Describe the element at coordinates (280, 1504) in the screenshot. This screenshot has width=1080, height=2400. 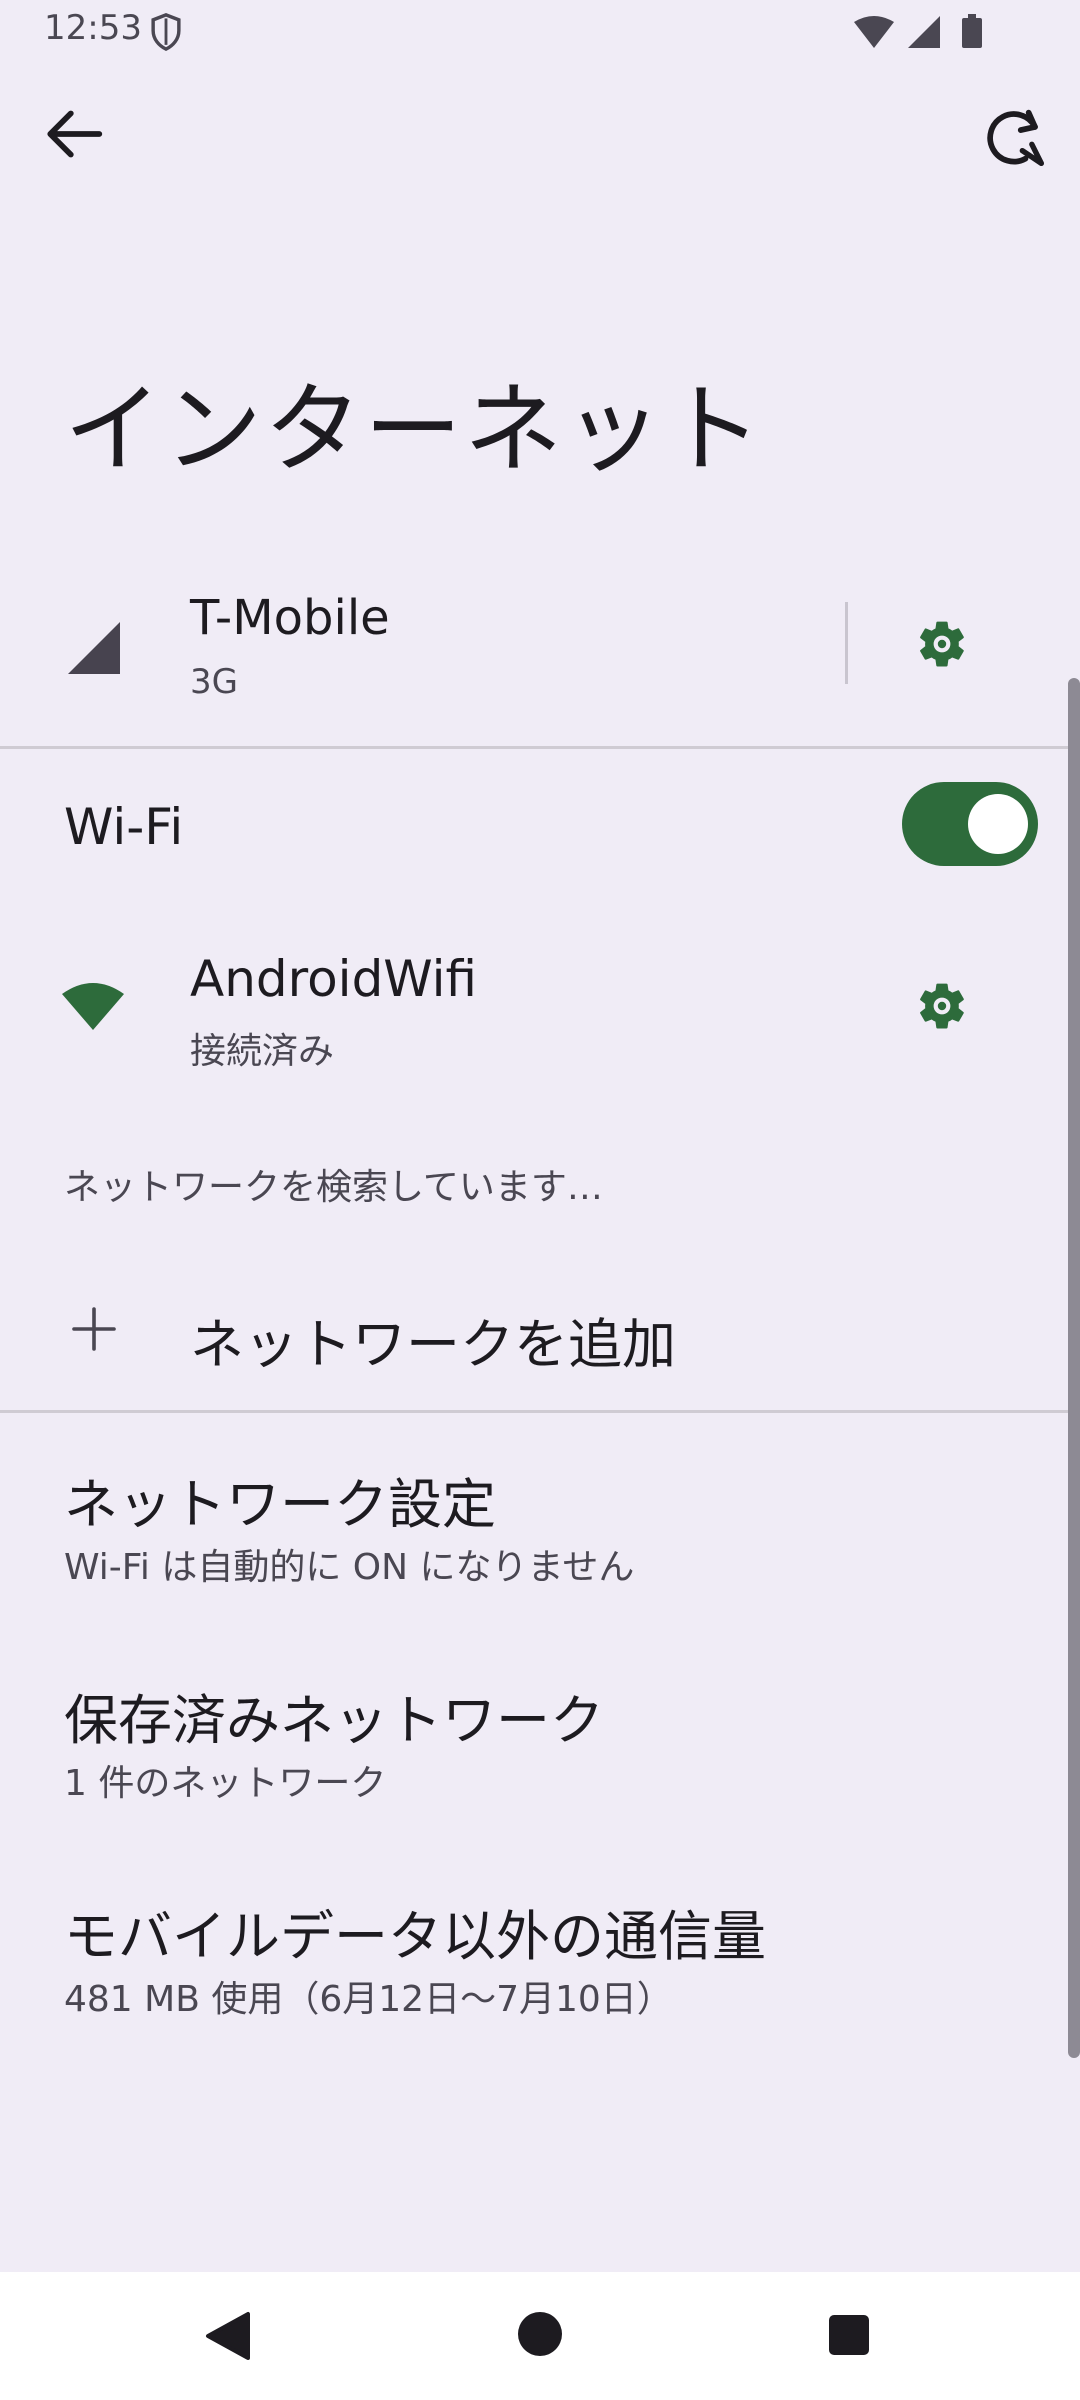
I see `network-preferences-title: ネットワーク設定` at that location.